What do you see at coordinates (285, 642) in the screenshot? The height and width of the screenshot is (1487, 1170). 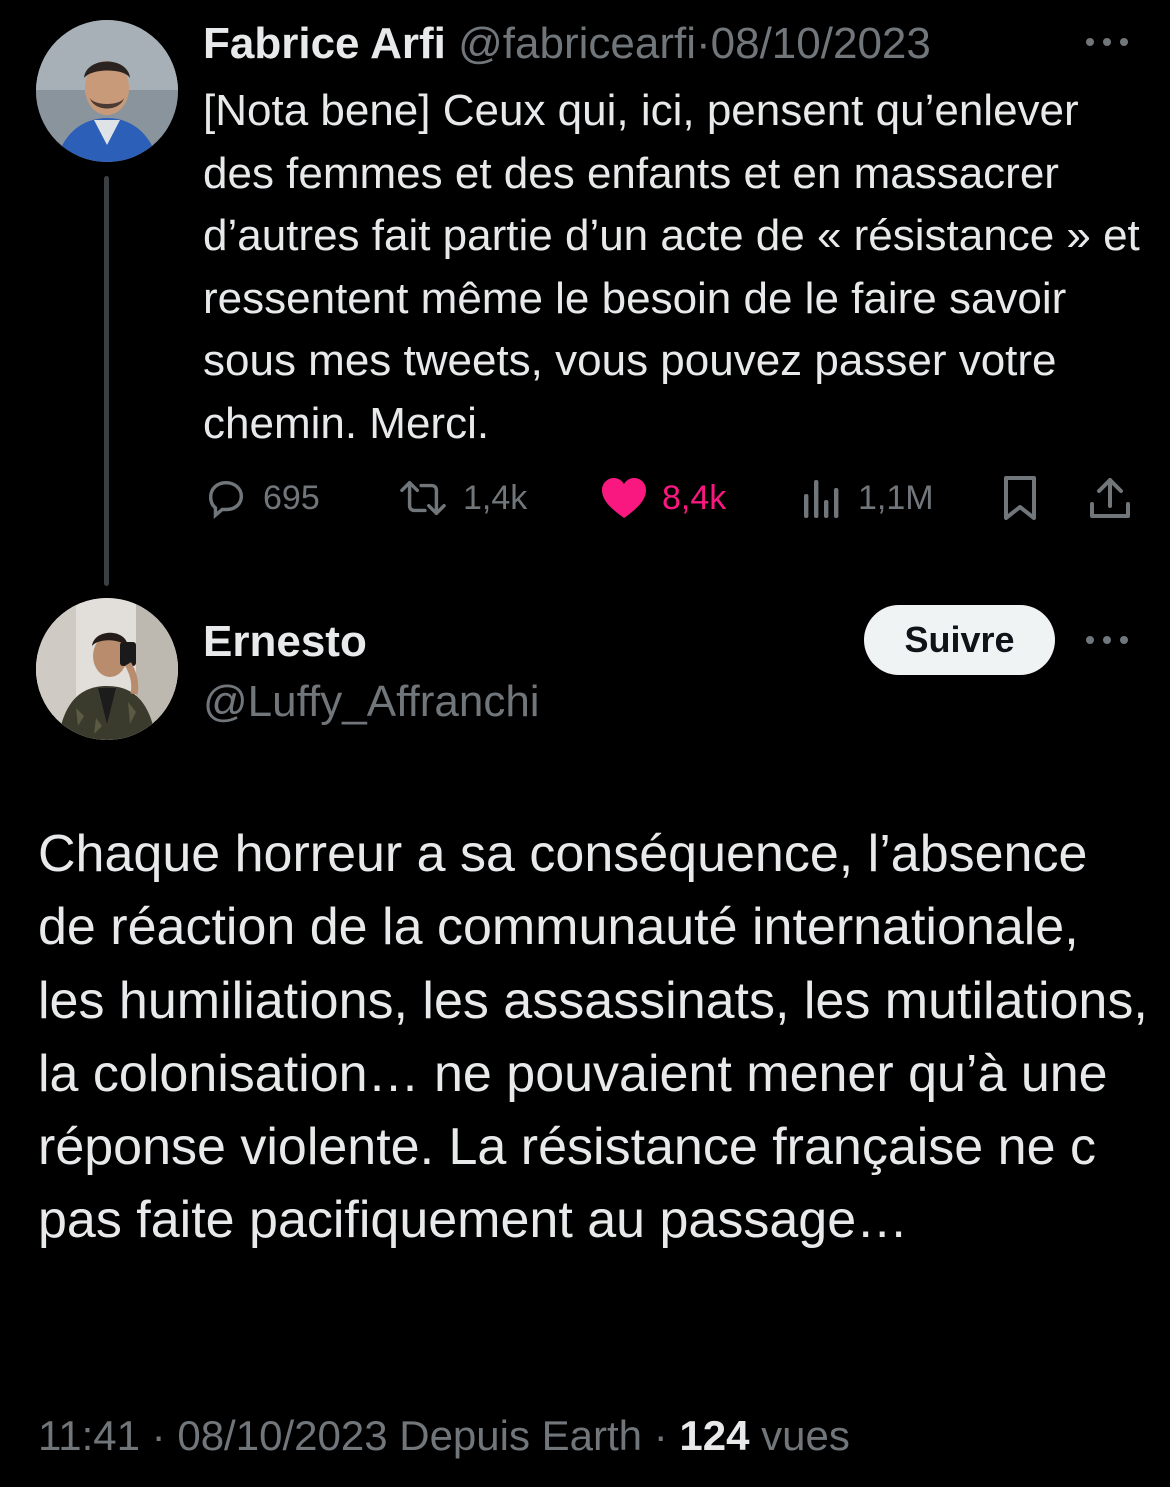 I see `reply-author-name: Ernesto` at bounding box center [285, 642].